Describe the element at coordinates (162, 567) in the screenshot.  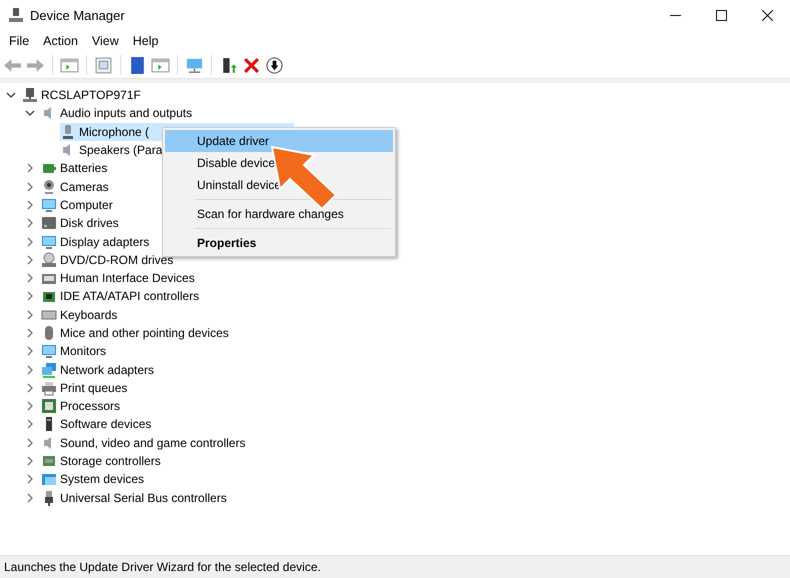
I see `status-text: Launches the Update Driver Wizard for the selected device.` at that location.